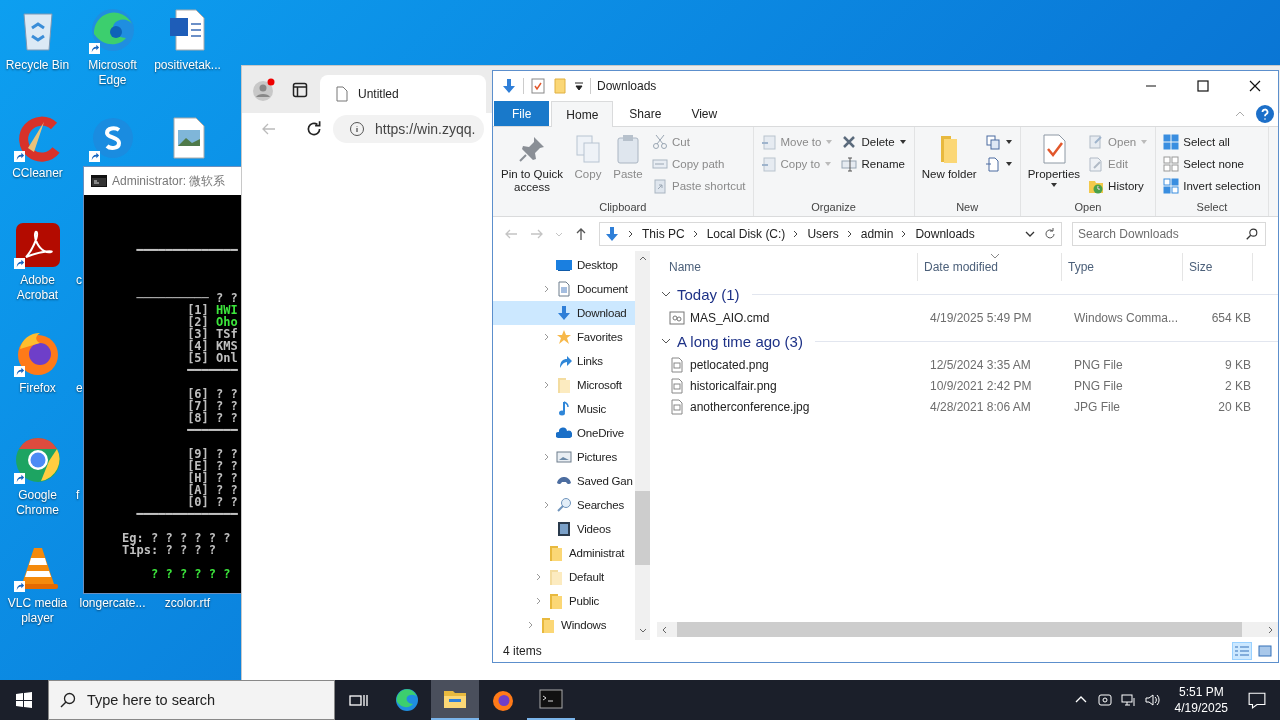 This screenshot has height=720, width=1280. What do you see at coordinates (1265, 651) in the screenshot?
I see `large-icons-view-button` at bounding box center [1265, 651].